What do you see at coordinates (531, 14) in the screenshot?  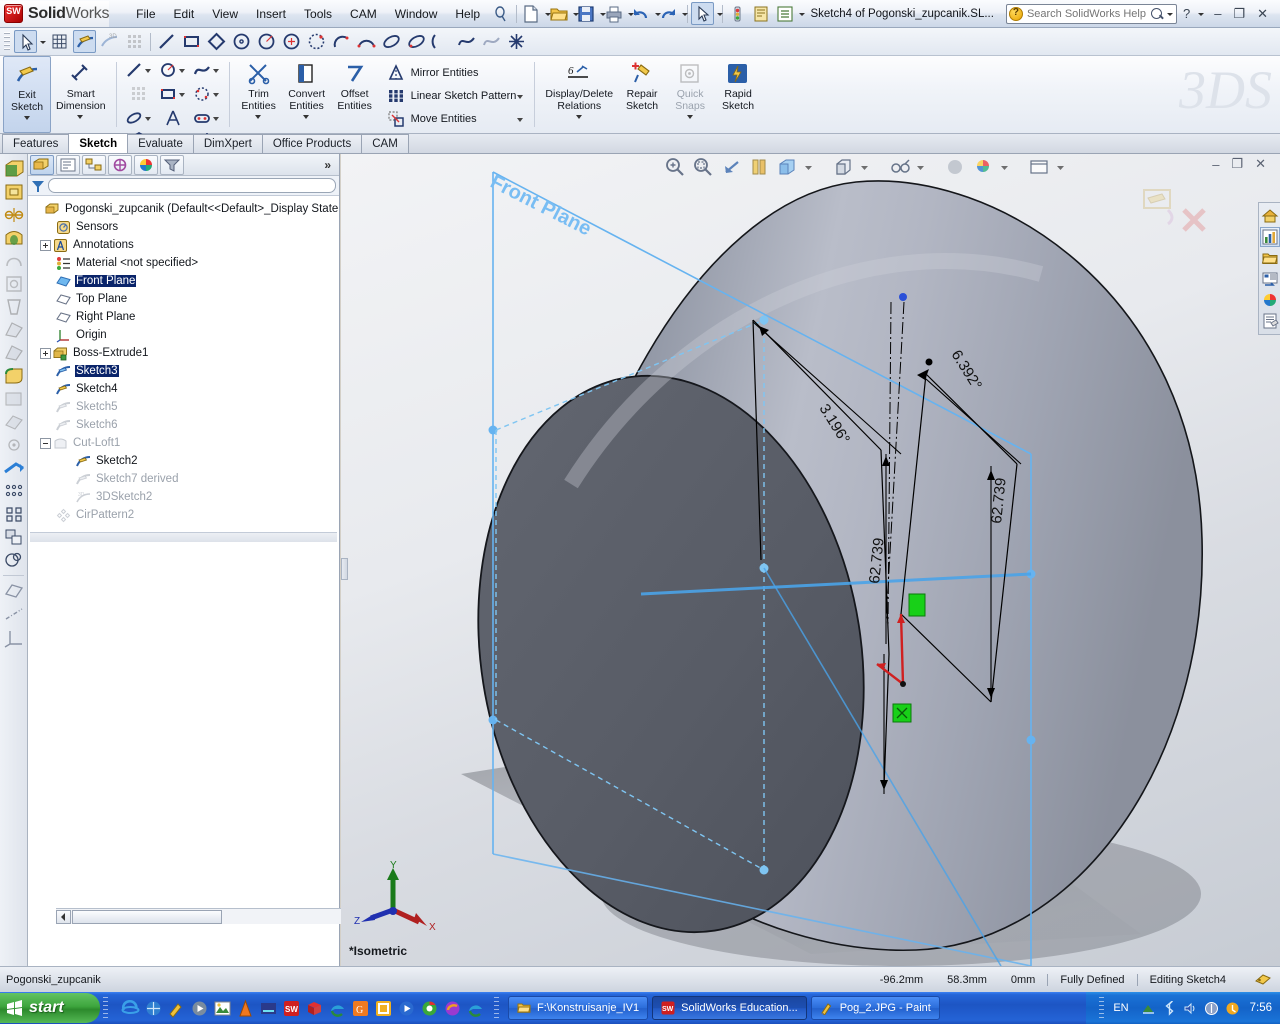 I see `new-document-icon` at bounding box center [531, 14].